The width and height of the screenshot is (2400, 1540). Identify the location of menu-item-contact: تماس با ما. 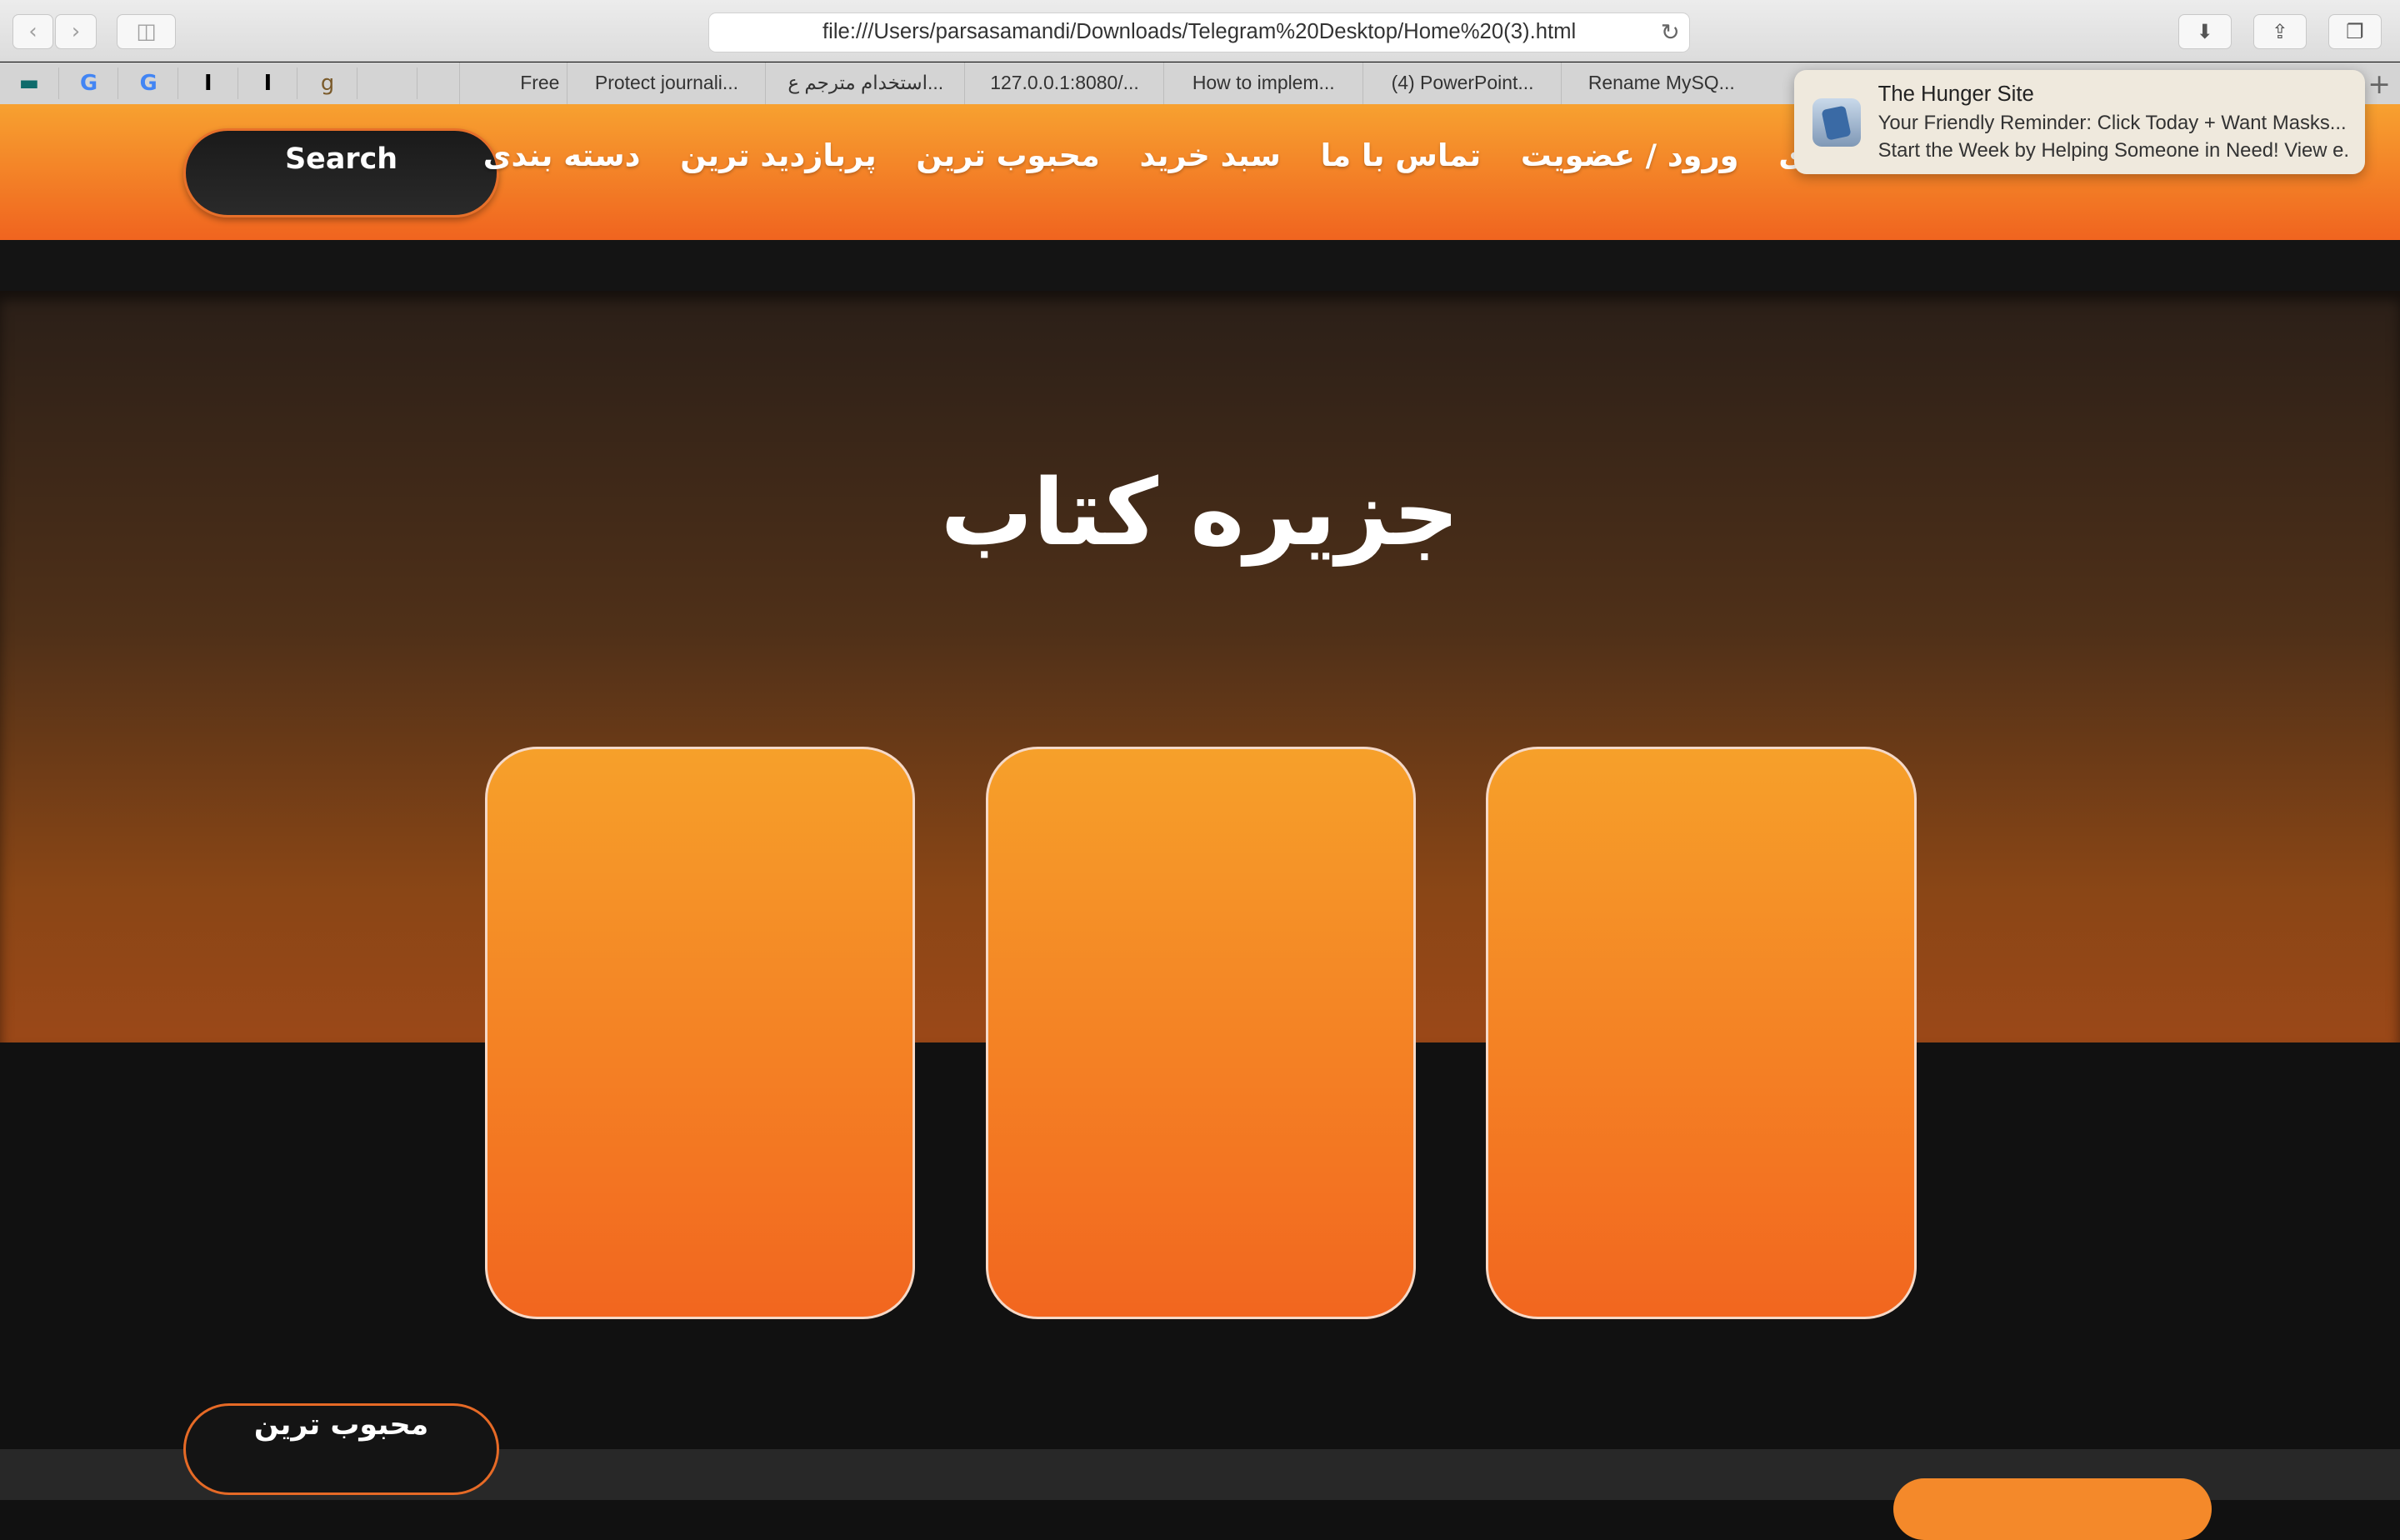
(1401, 160).